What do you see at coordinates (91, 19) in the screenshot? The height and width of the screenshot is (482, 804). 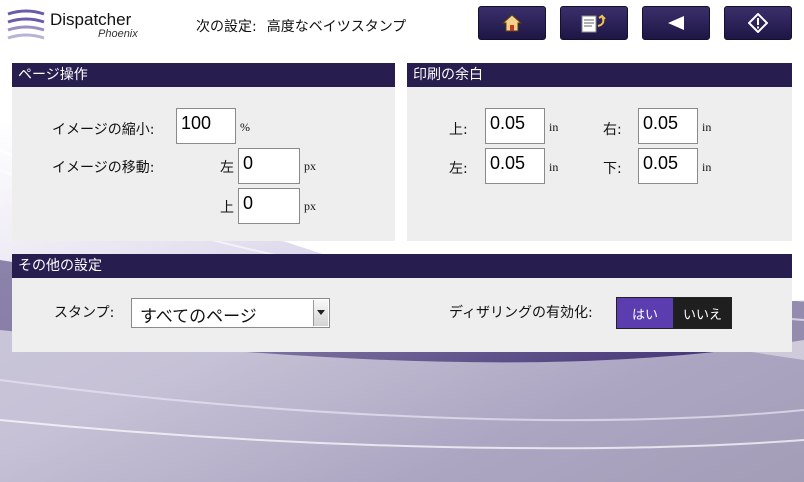 I see `app-name: Dispatcher` at bounding box center [91, 19].